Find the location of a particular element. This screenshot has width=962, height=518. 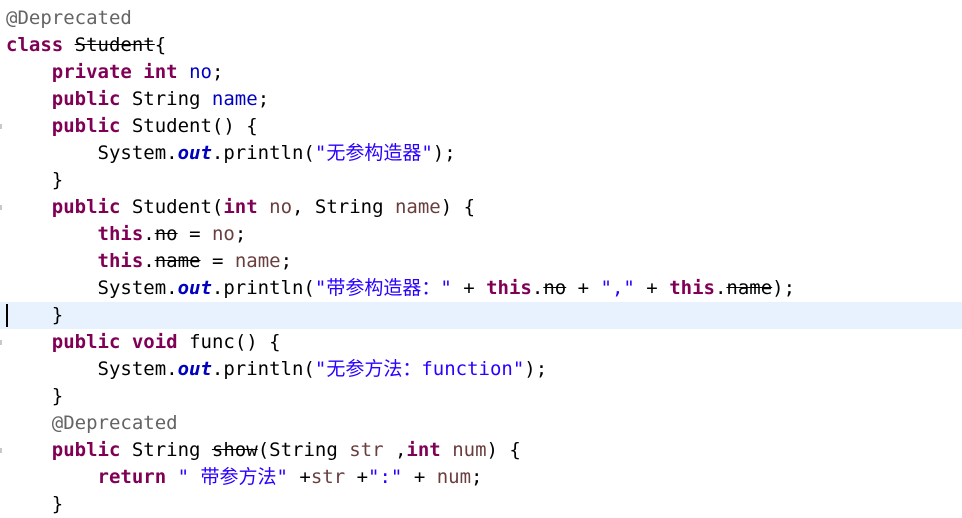

code-line: public Student() { is located at coordinates (481, 126).